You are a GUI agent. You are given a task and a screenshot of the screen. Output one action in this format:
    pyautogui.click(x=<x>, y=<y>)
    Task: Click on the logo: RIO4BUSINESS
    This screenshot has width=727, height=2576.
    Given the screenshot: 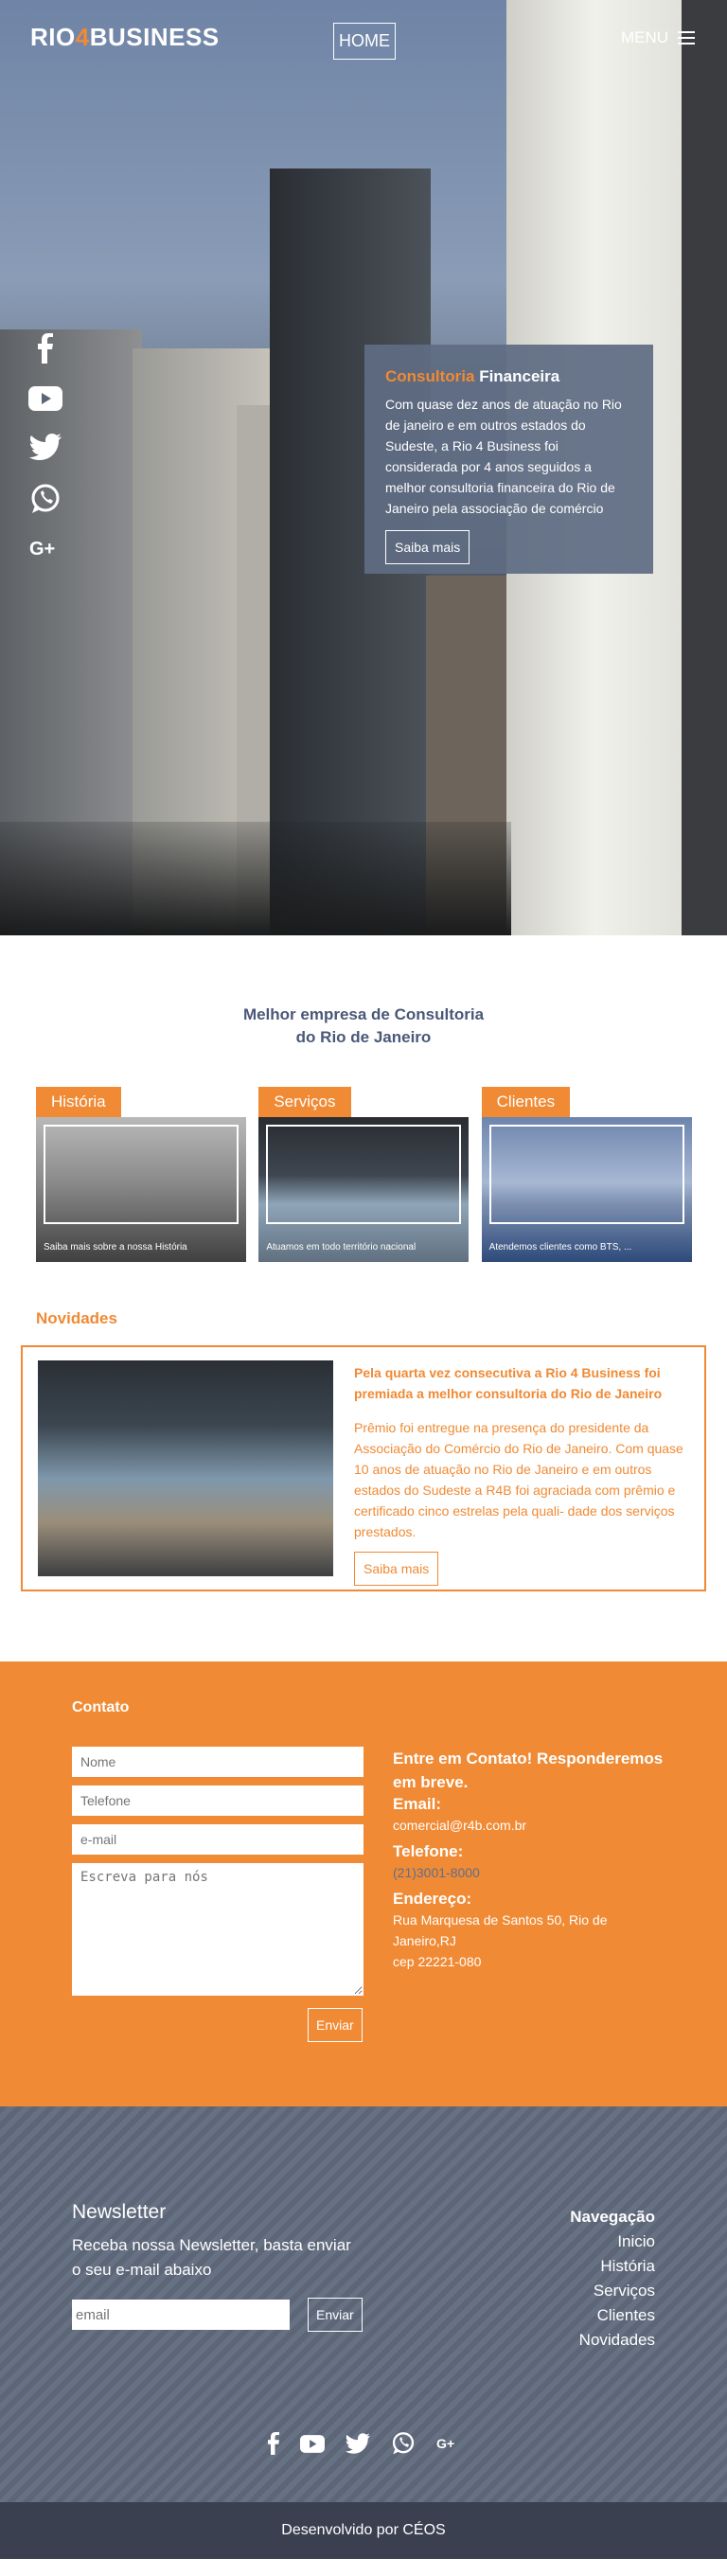 What is the action you would take?
    pyautogui.click(x=125, y=37)
    